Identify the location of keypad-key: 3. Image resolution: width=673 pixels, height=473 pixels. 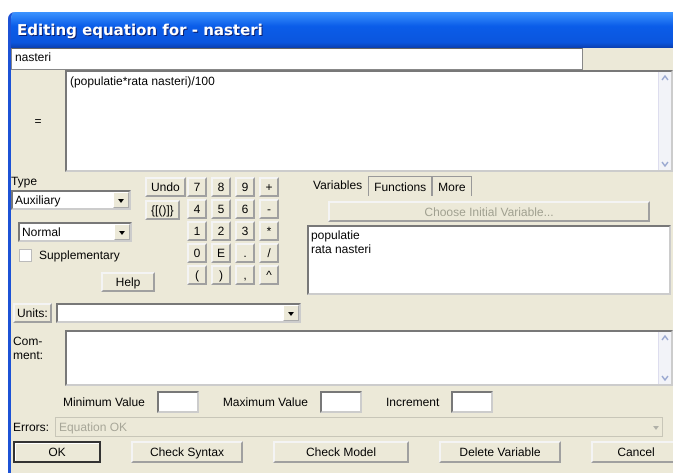
(245, 231).